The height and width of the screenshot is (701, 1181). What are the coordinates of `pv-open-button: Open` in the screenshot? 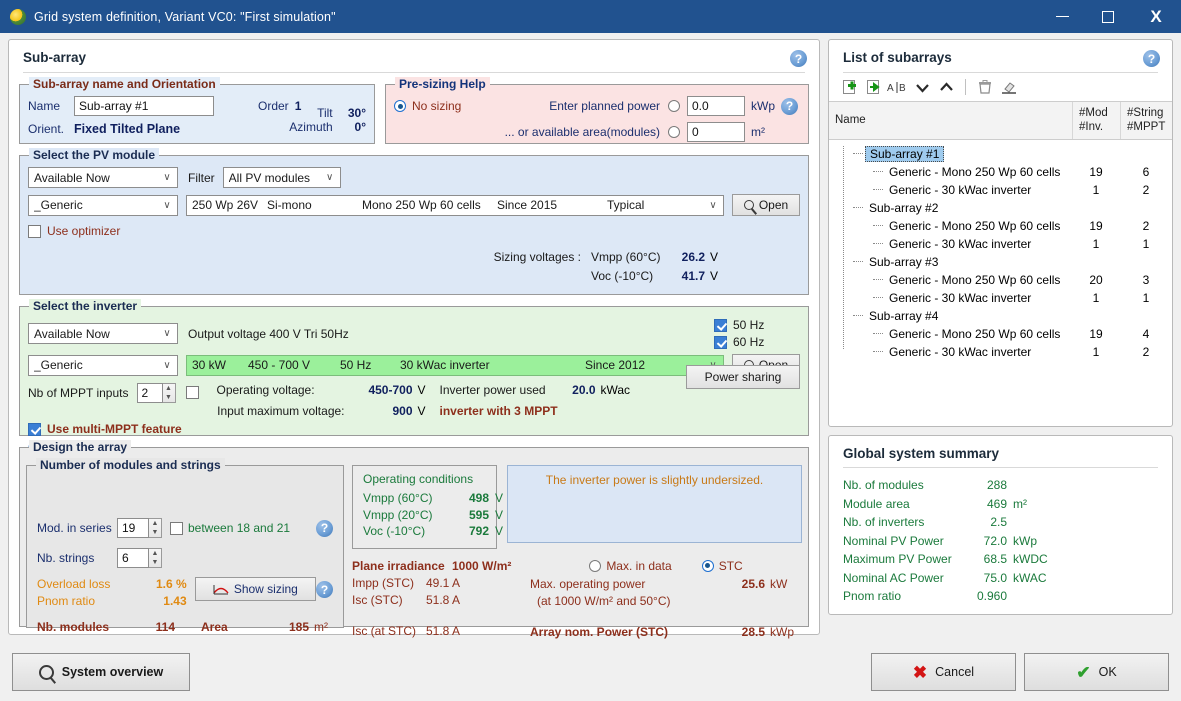 It's located at (766, 205).